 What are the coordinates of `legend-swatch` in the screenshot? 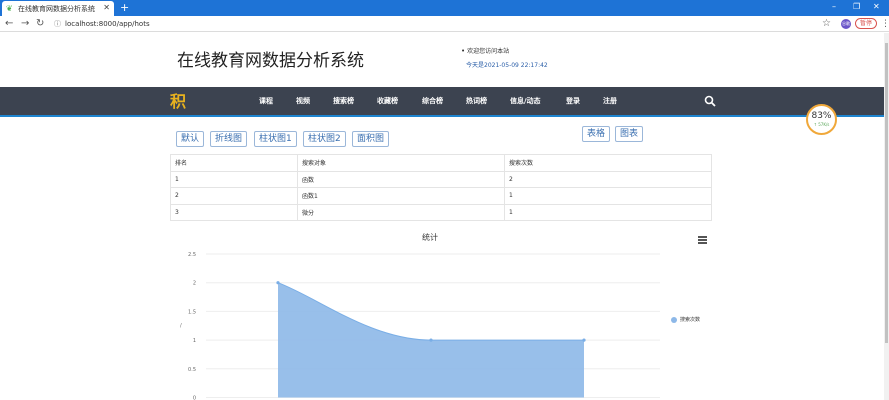 It's located at (674, 319).